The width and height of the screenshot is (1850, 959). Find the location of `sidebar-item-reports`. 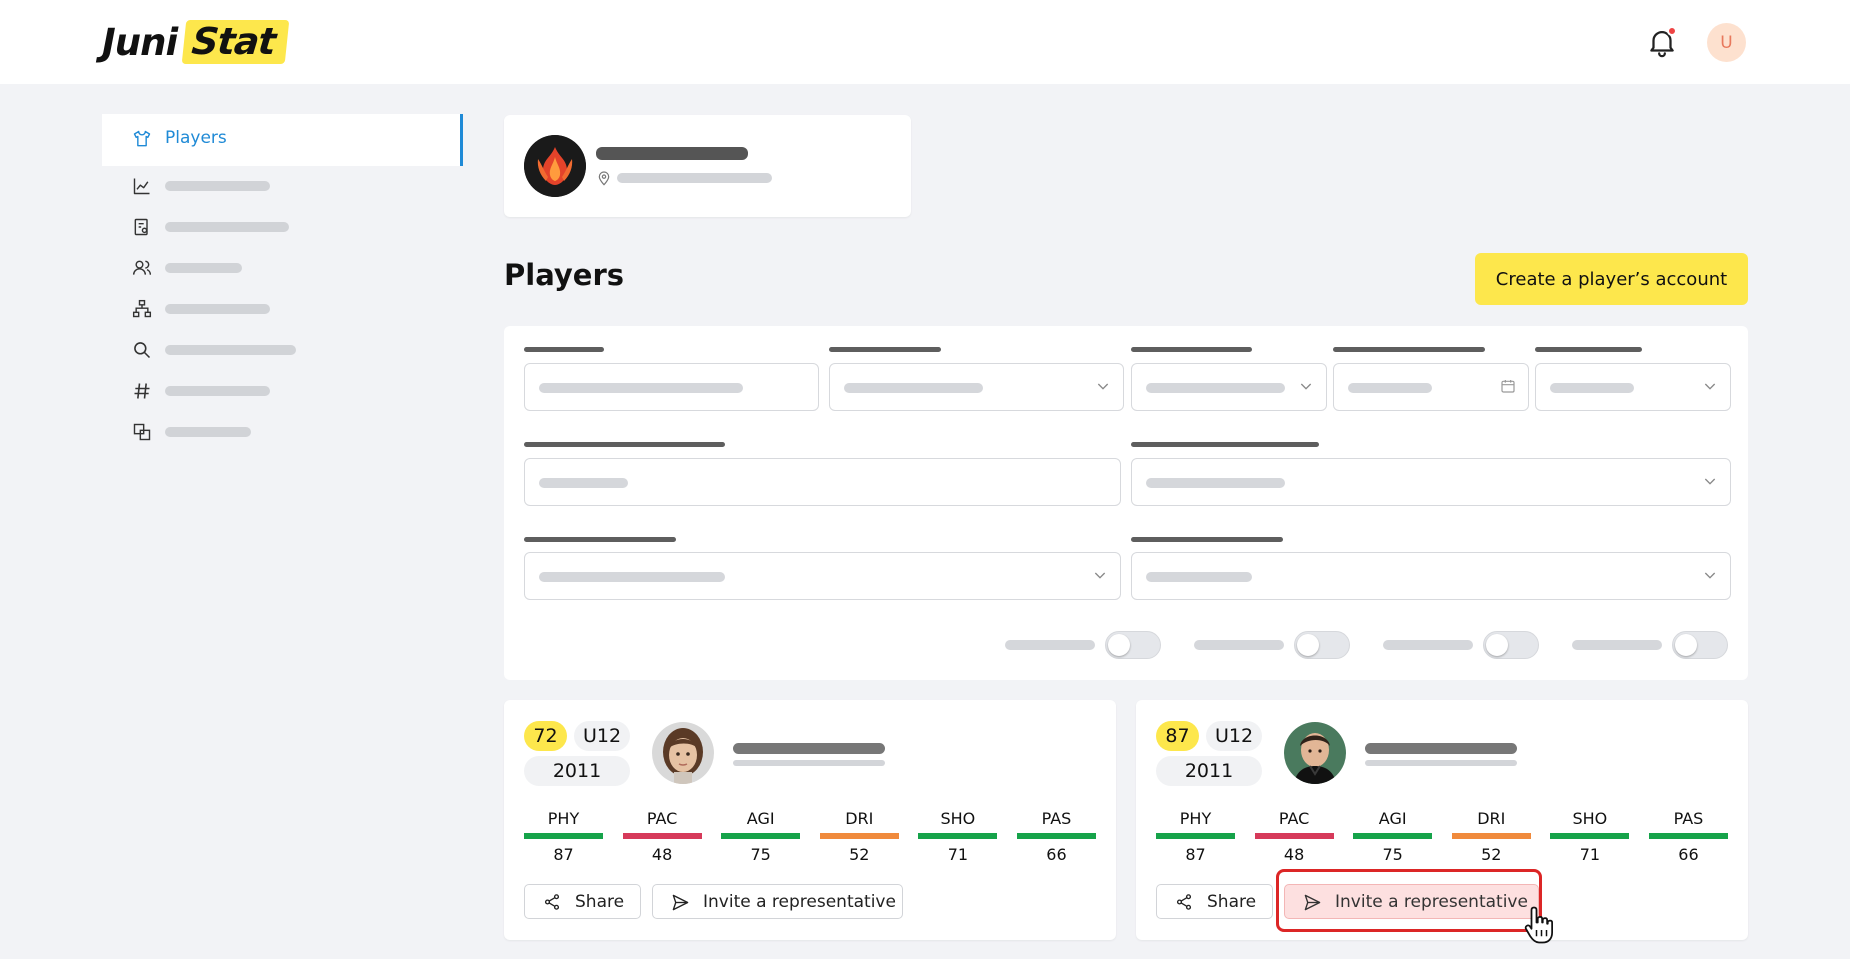

sidebar-item-reports is located at coordinates (282, 227).